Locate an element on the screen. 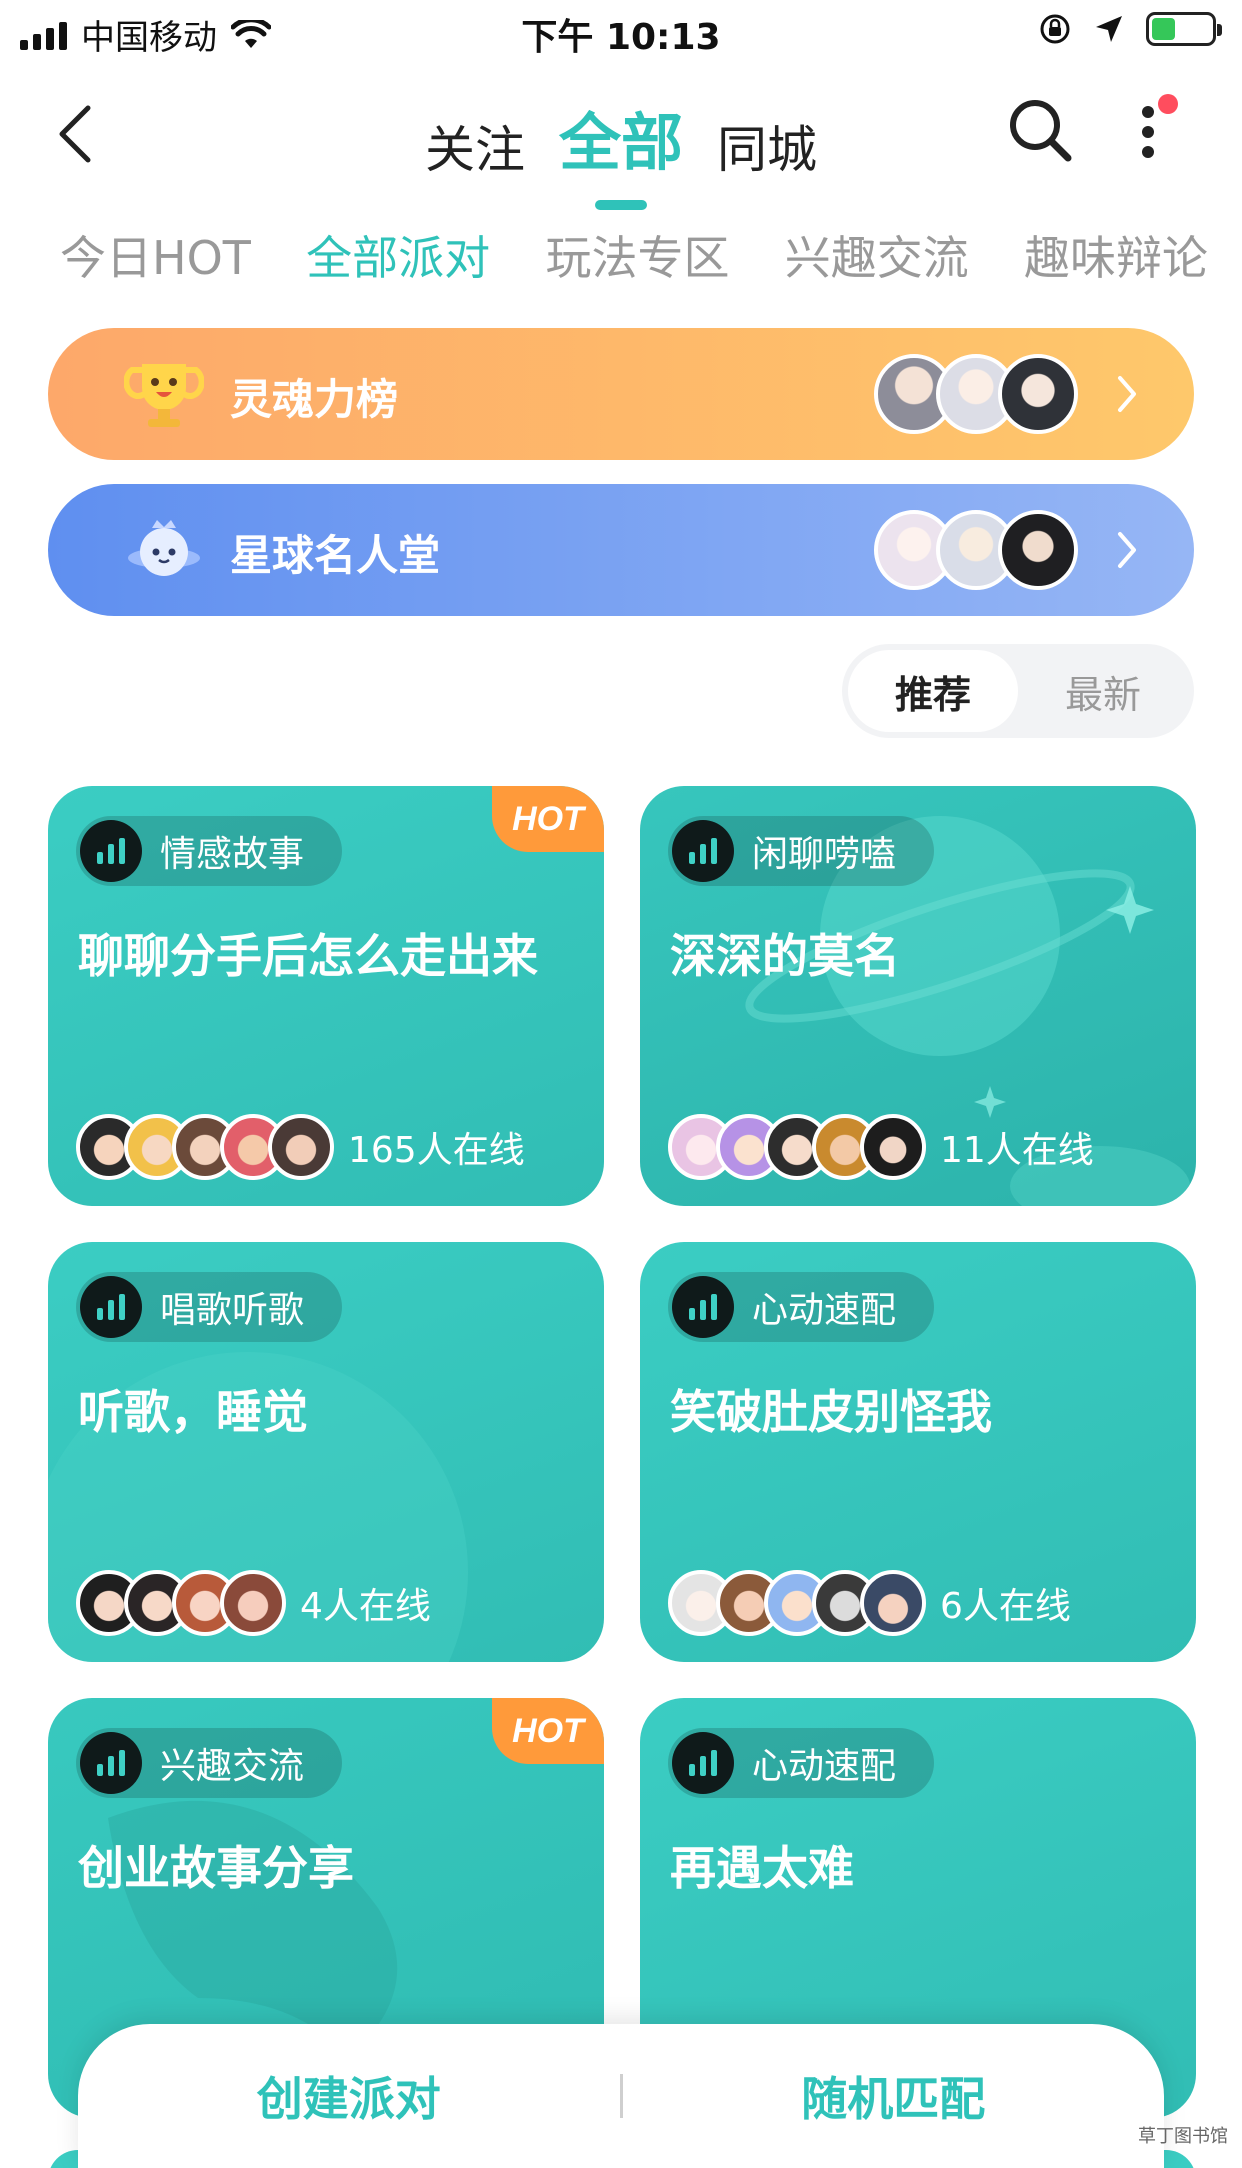 The image size is (1242, 2168). room-title: 听歌，睡觉 is located at coordinates (193, 1412).